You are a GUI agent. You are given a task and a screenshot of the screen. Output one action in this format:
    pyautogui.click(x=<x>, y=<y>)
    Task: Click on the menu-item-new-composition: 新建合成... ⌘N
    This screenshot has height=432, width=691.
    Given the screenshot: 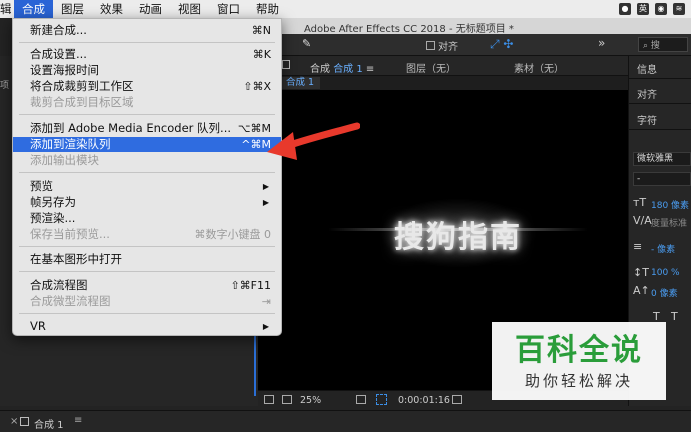 What is the action you would take?
    pyautogui.click(x=147, y=30)
    